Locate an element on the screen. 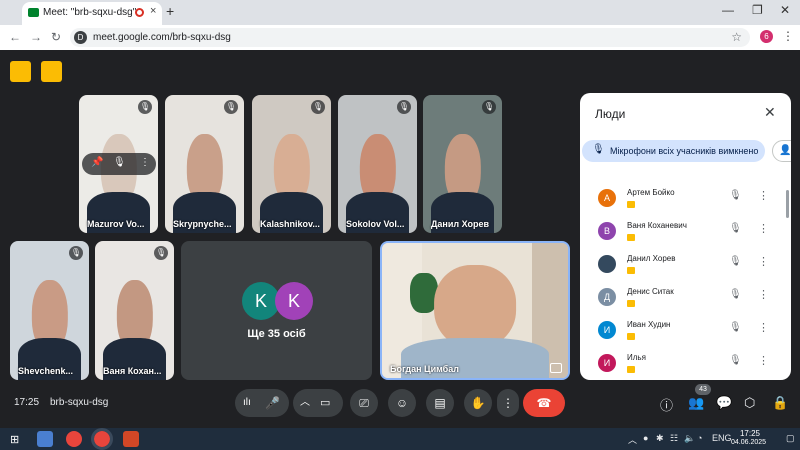 The width and height of the screenshot is (800, 450). captions-icon: ▤ is located at coordinates (440, 403).